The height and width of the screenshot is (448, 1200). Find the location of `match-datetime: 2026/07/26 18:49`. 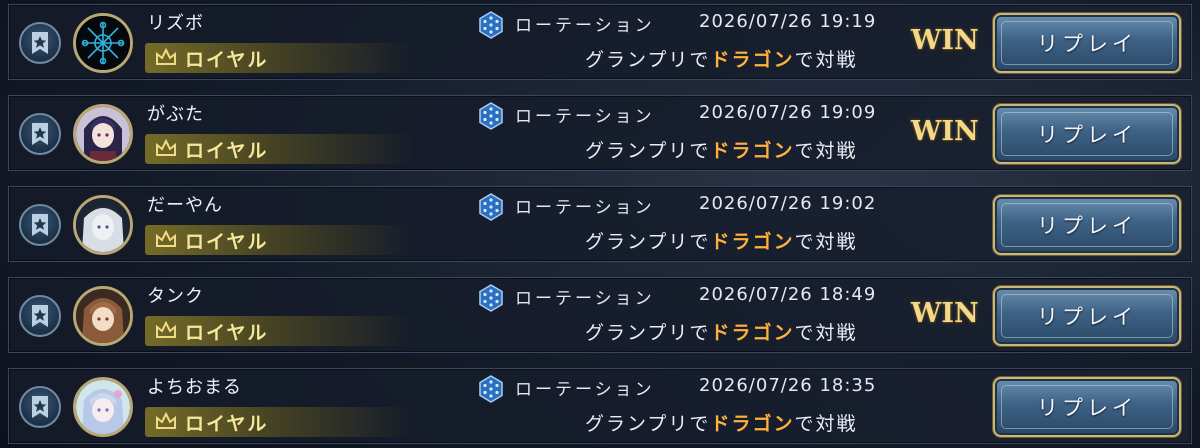

match-datetime: 2026/07/26 18:49 is located at coordinates (788, 294).